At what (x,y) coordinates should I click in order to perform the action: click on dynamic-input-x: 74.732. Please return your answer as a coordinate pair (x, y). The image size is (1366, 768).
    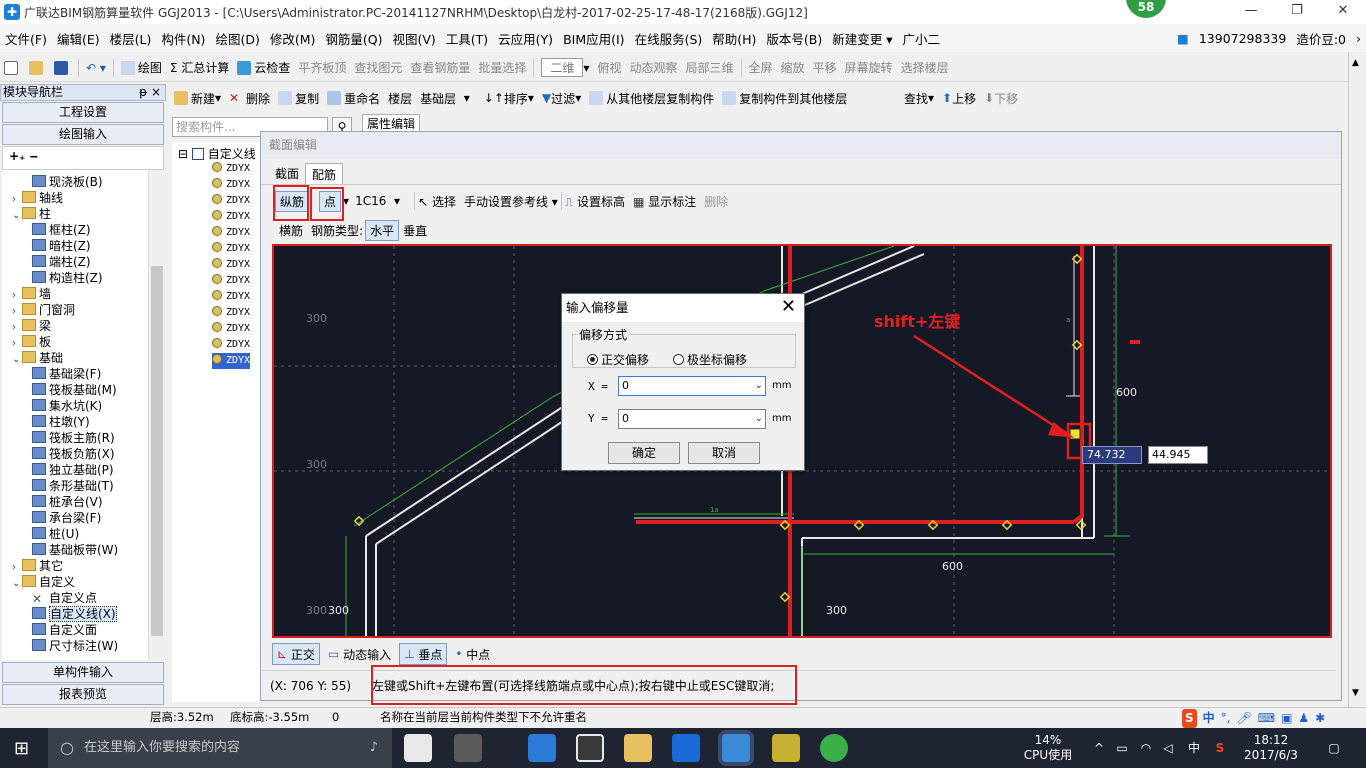
    Looking at the image, I should click on (1112, 455).